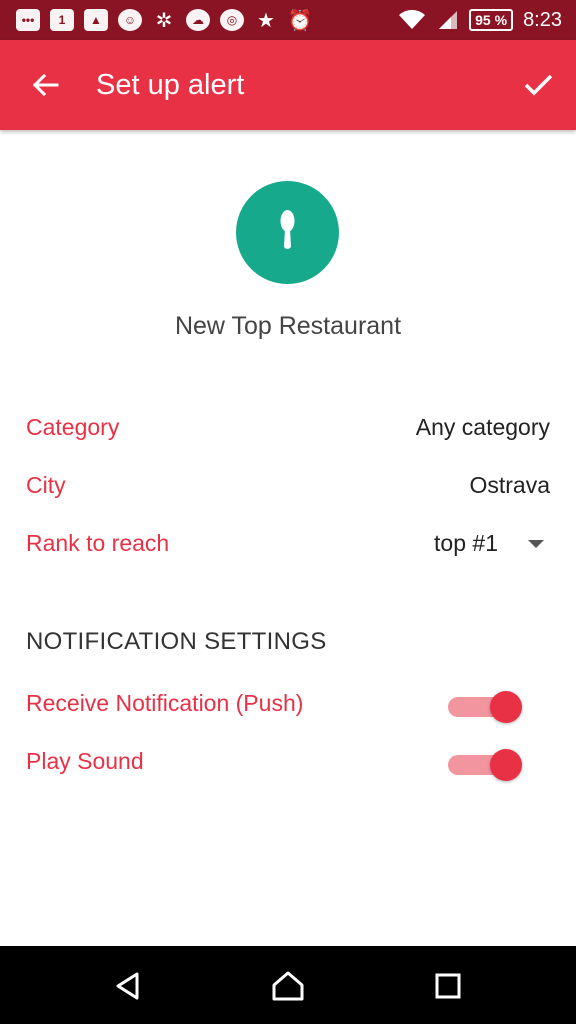 The height and width of the screenshot is (1024, 576). I want to click on system-icons: 95 % 8:23, so click(486, 20).